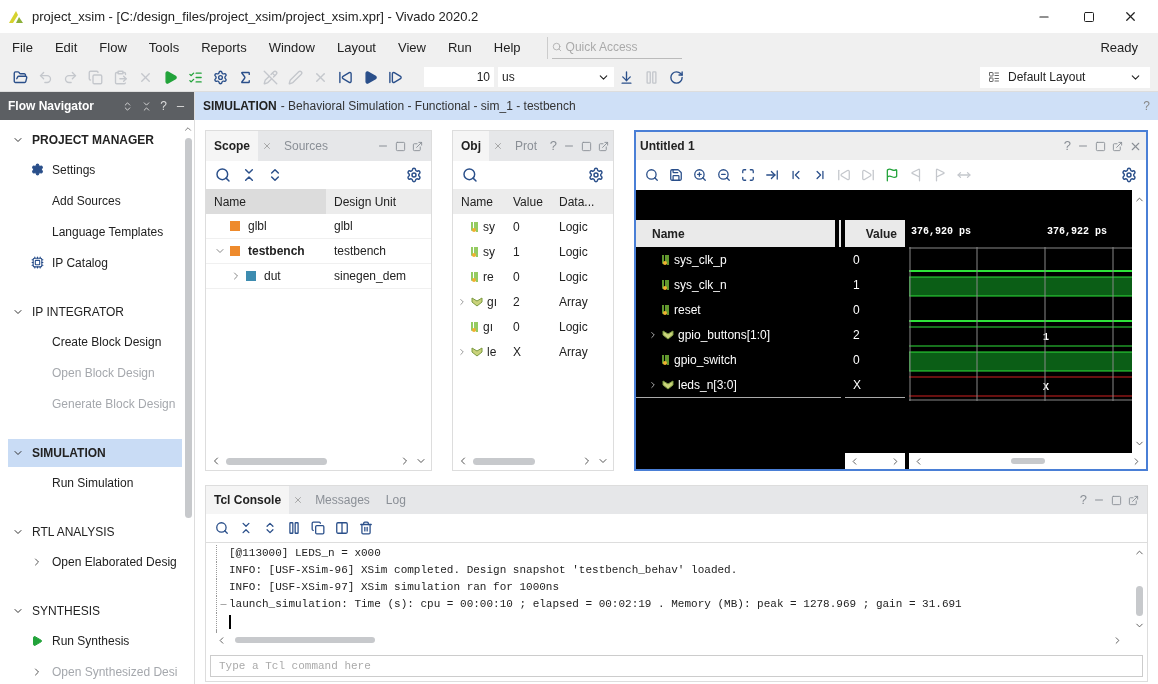 Image resolution: width=1158 pixels, height=684 pixels. What do you see at coordinates (459, 77) in the screenshot?
I see `run-time-field: 10` at bounding box center [459, 77].